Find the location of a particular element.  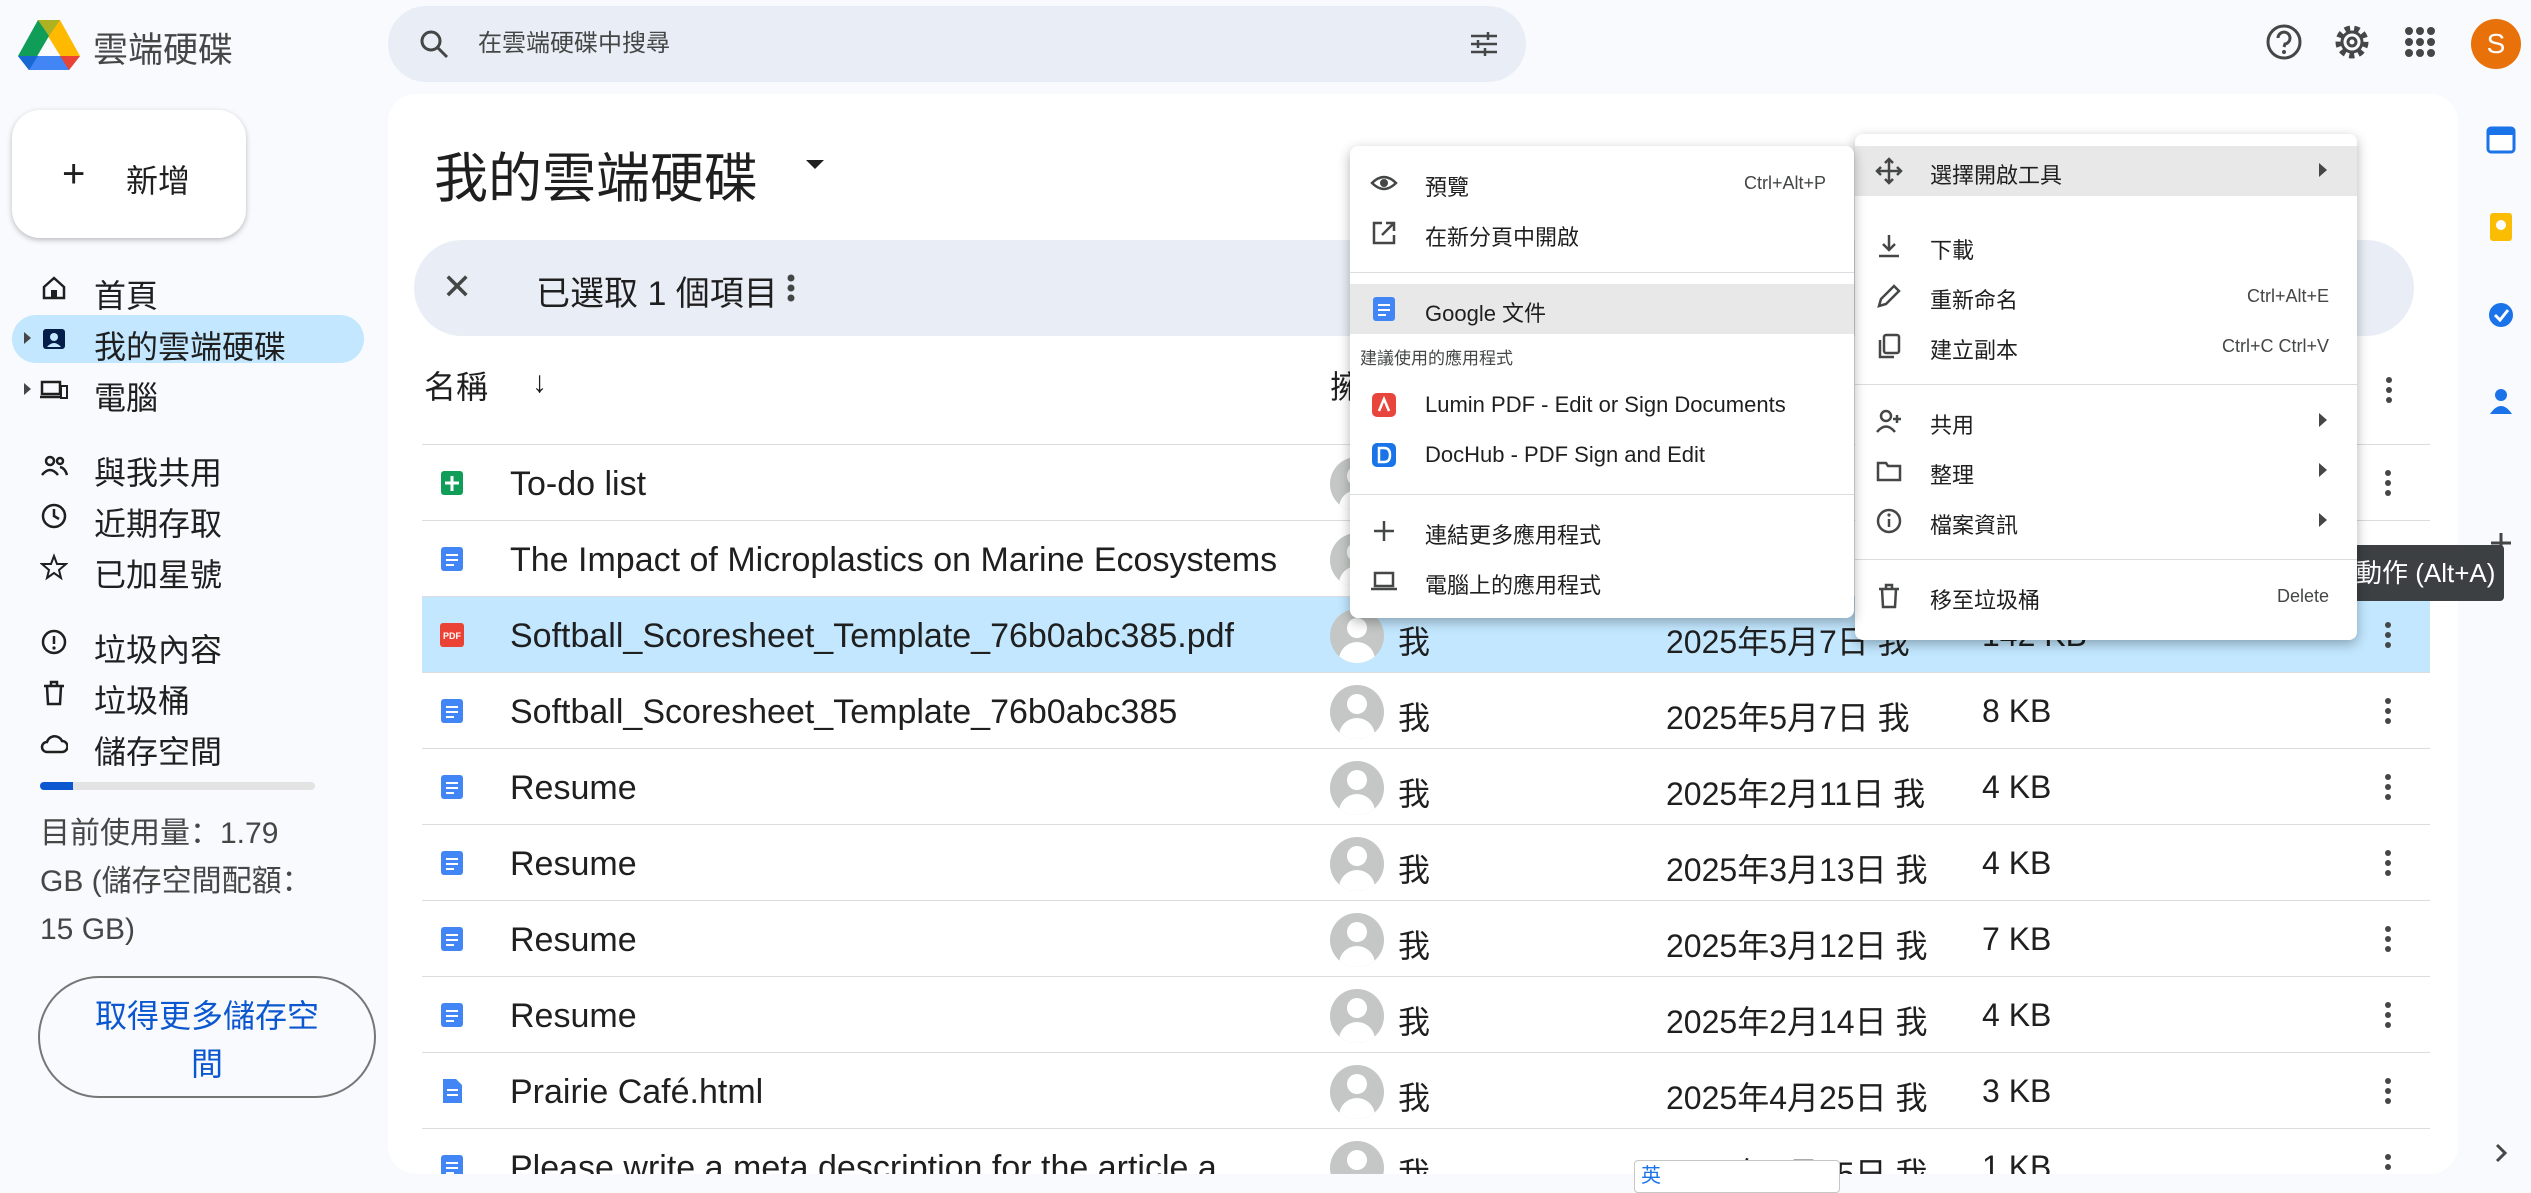

menu-item-open-new-tab: 在新分頁中開啟 is located at coordinates (1602, 233).